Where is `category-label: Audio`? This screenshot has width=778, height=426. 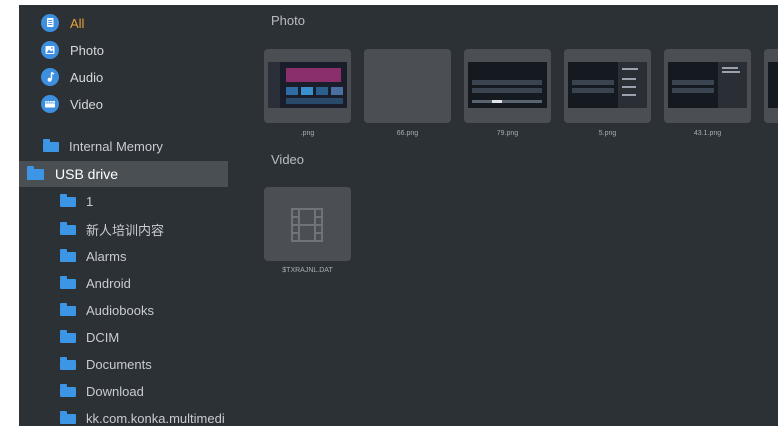
category-label: Audio is located at coordinates (87, 77).